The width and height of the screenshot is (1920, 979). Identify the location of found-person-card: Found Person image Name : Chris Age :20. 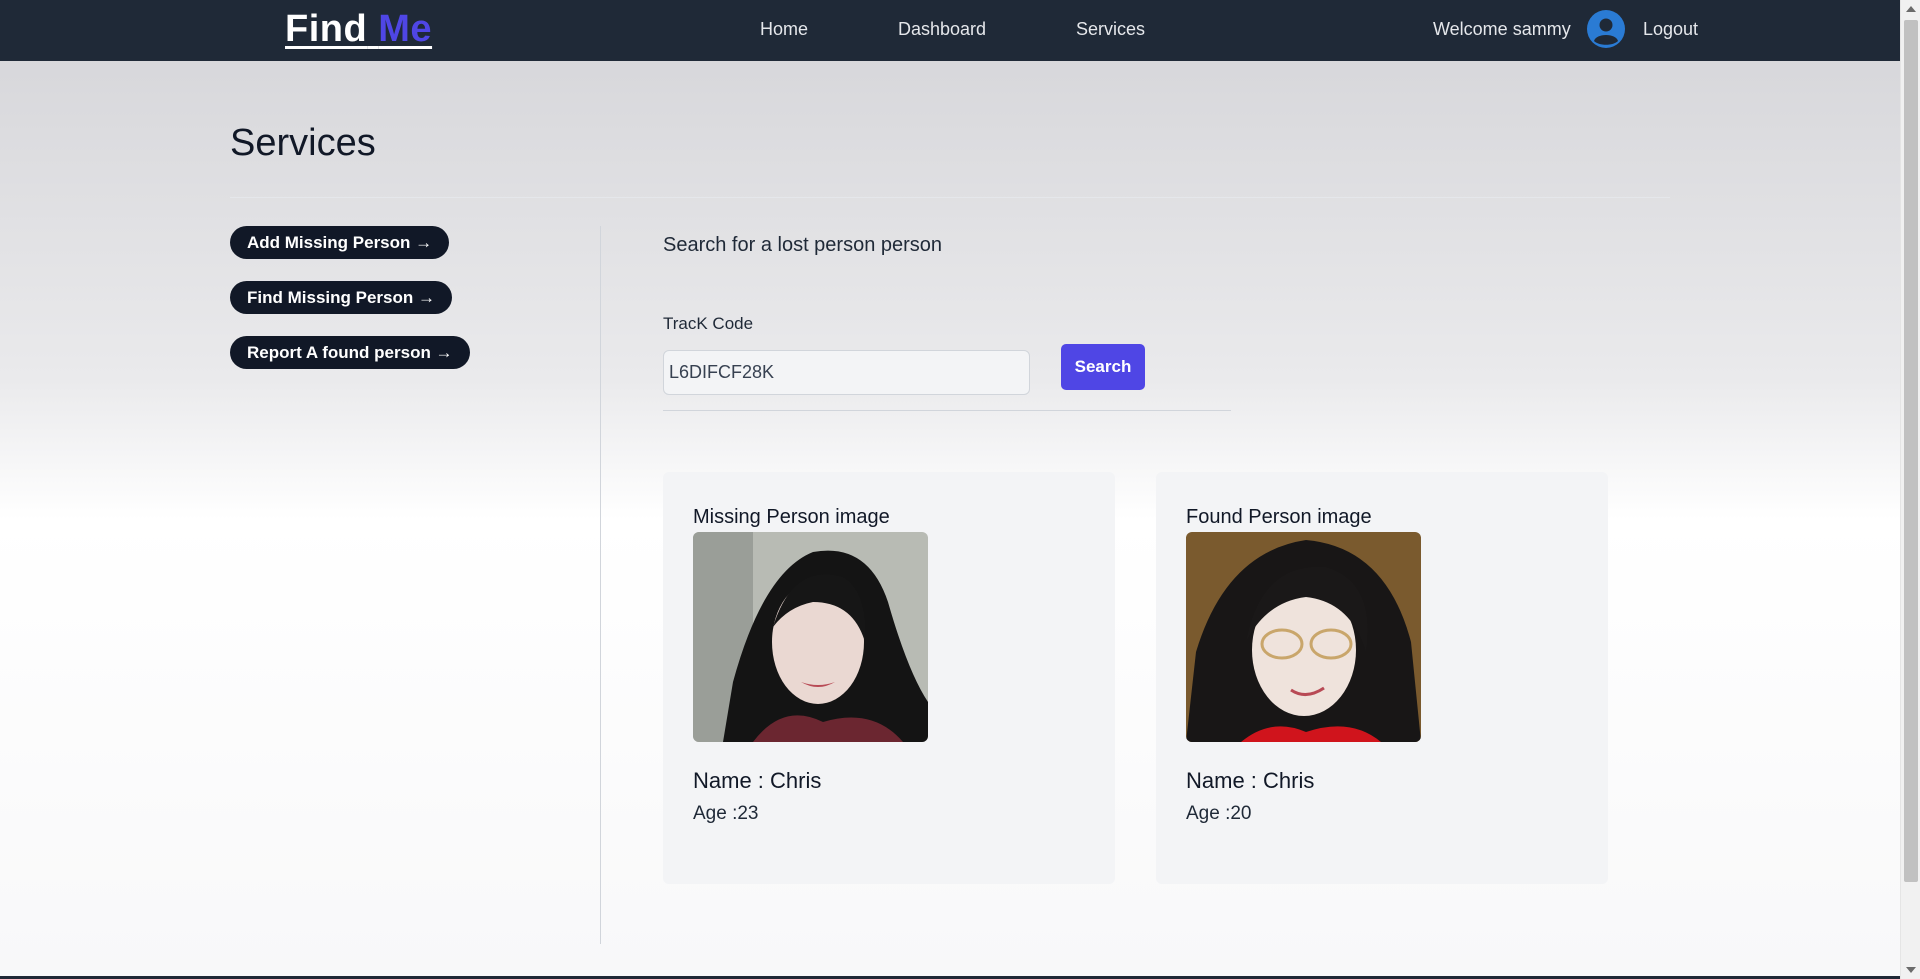
(1382, 678).